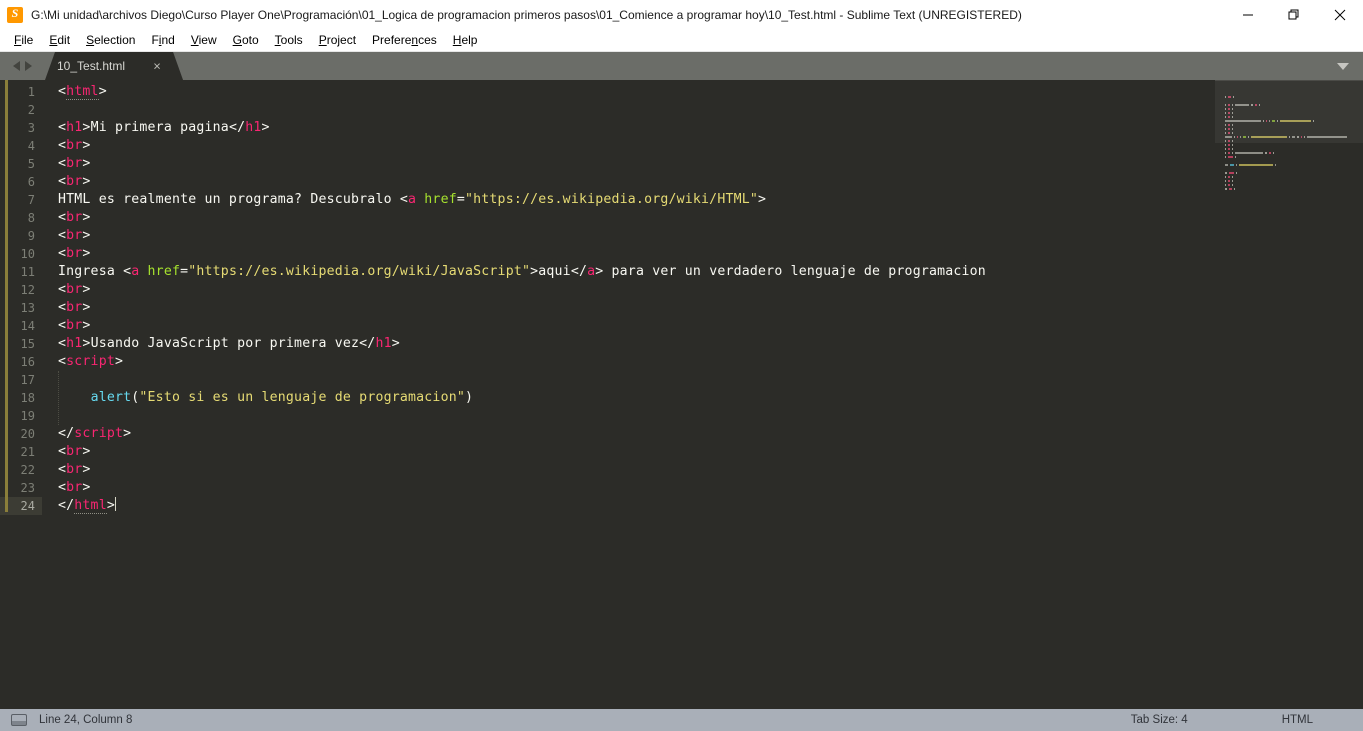 The height and width of the screenshot is (731, 1363). Describe the element at coordinates (710, 506) in the screenshot. I see `code-line: </html>` at that location.